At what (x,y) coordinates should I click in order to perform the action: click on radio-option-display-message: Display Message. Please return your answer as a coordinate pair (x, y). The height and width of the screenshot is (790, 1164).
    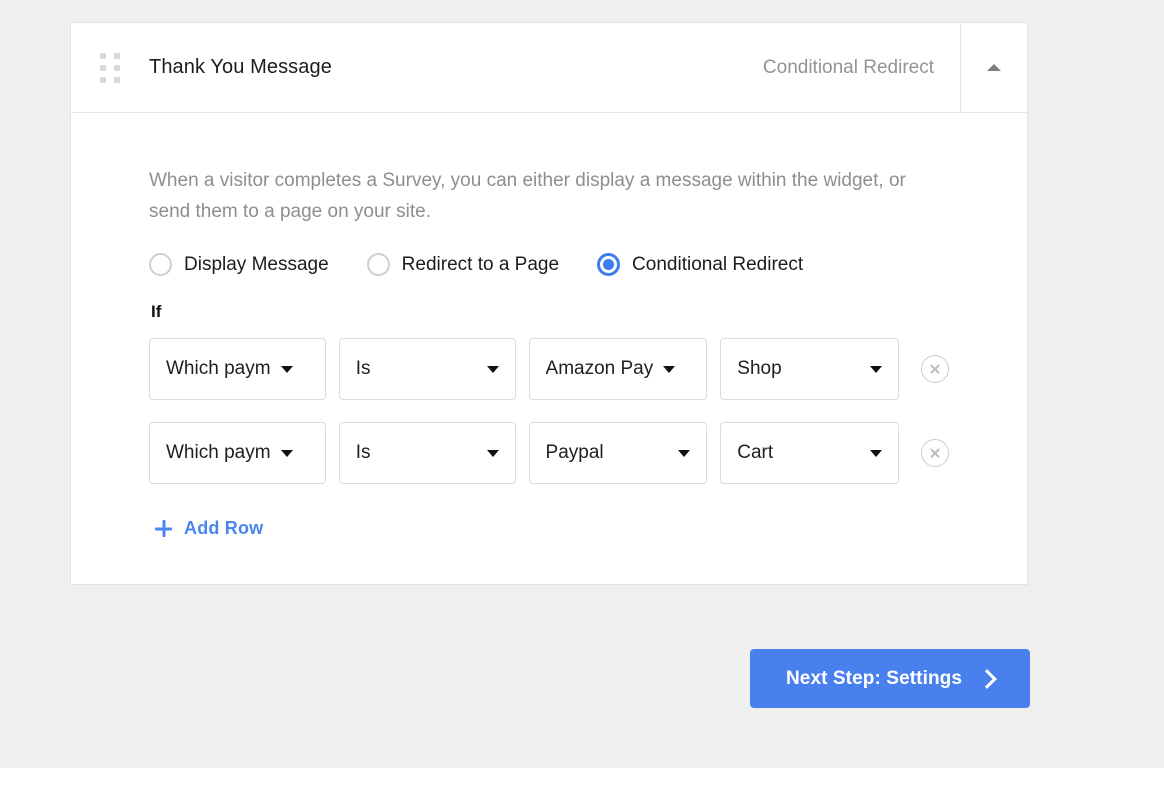
    Looking at the image, I should click on (239, 264).